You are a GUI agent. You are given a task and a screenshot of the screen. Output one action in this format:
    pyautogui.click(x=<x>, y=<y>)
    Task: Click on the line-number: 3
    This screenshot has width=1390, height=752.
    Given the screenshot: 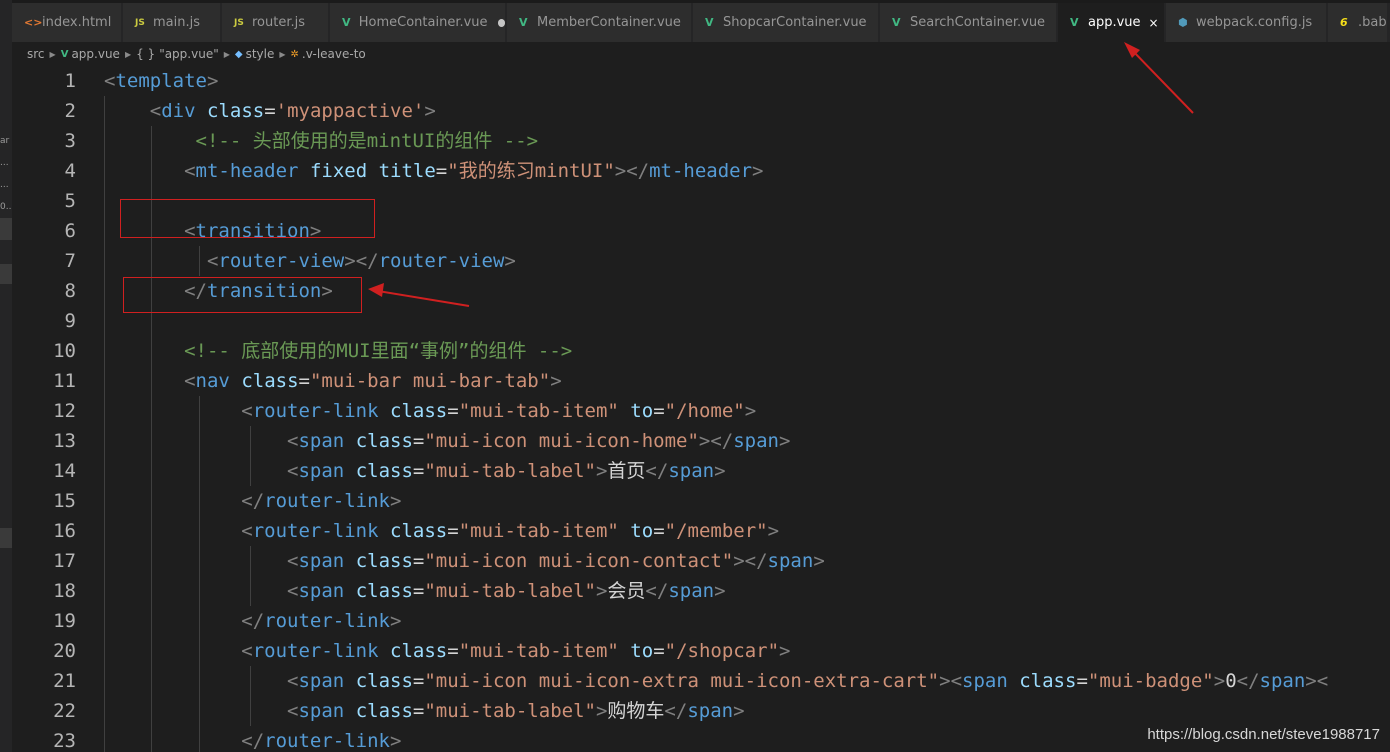 What is the action you would take?
    pyautogui.click(x=70, y=141)
    